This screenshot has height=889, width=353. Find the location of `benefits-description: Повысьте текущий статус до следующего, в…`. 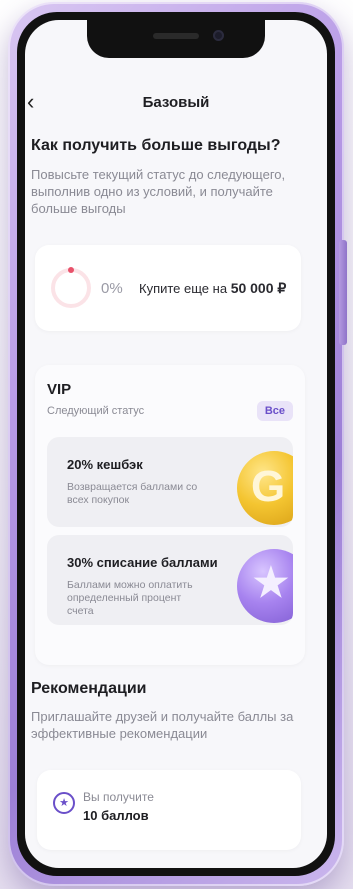

benefits-description: Повысьте текущий статус до следующего, в… is located at coordinates (158, 191).